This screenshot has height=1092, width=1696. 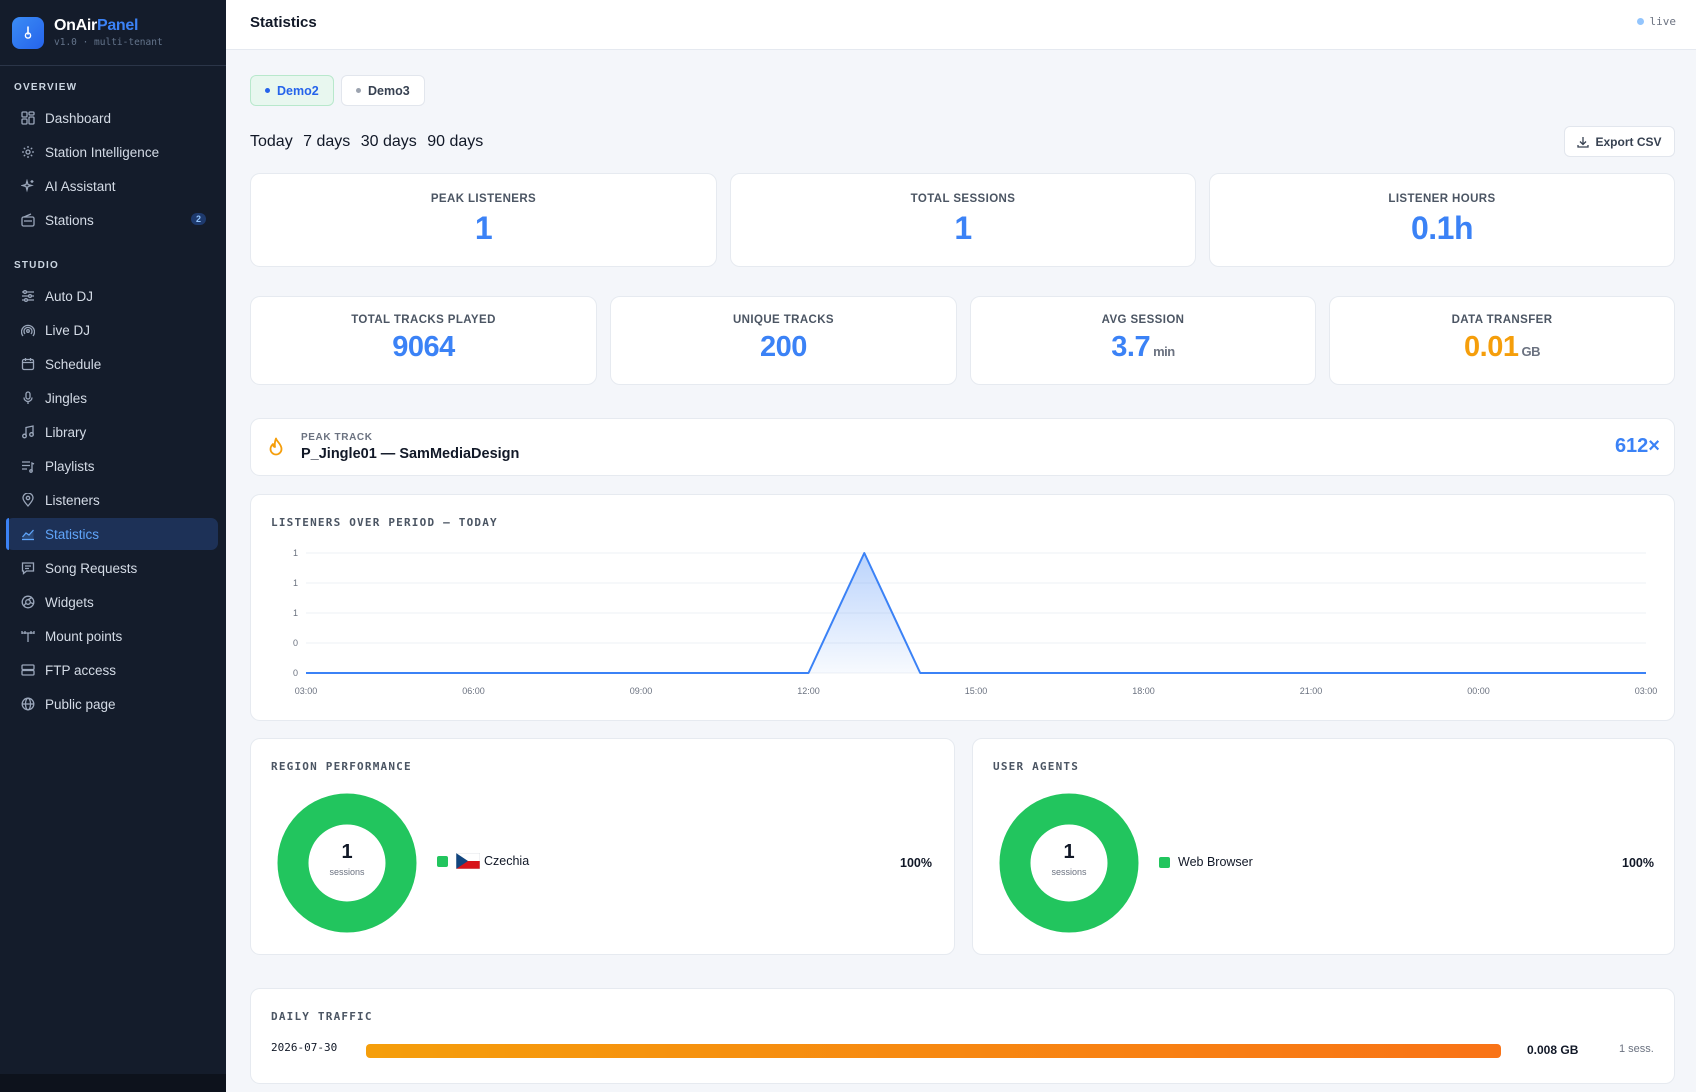 What do you see at coordinates (96, 25) in the screenshot?
I see `brand-name: OnAirPanel` at bounding box center [96, 25].